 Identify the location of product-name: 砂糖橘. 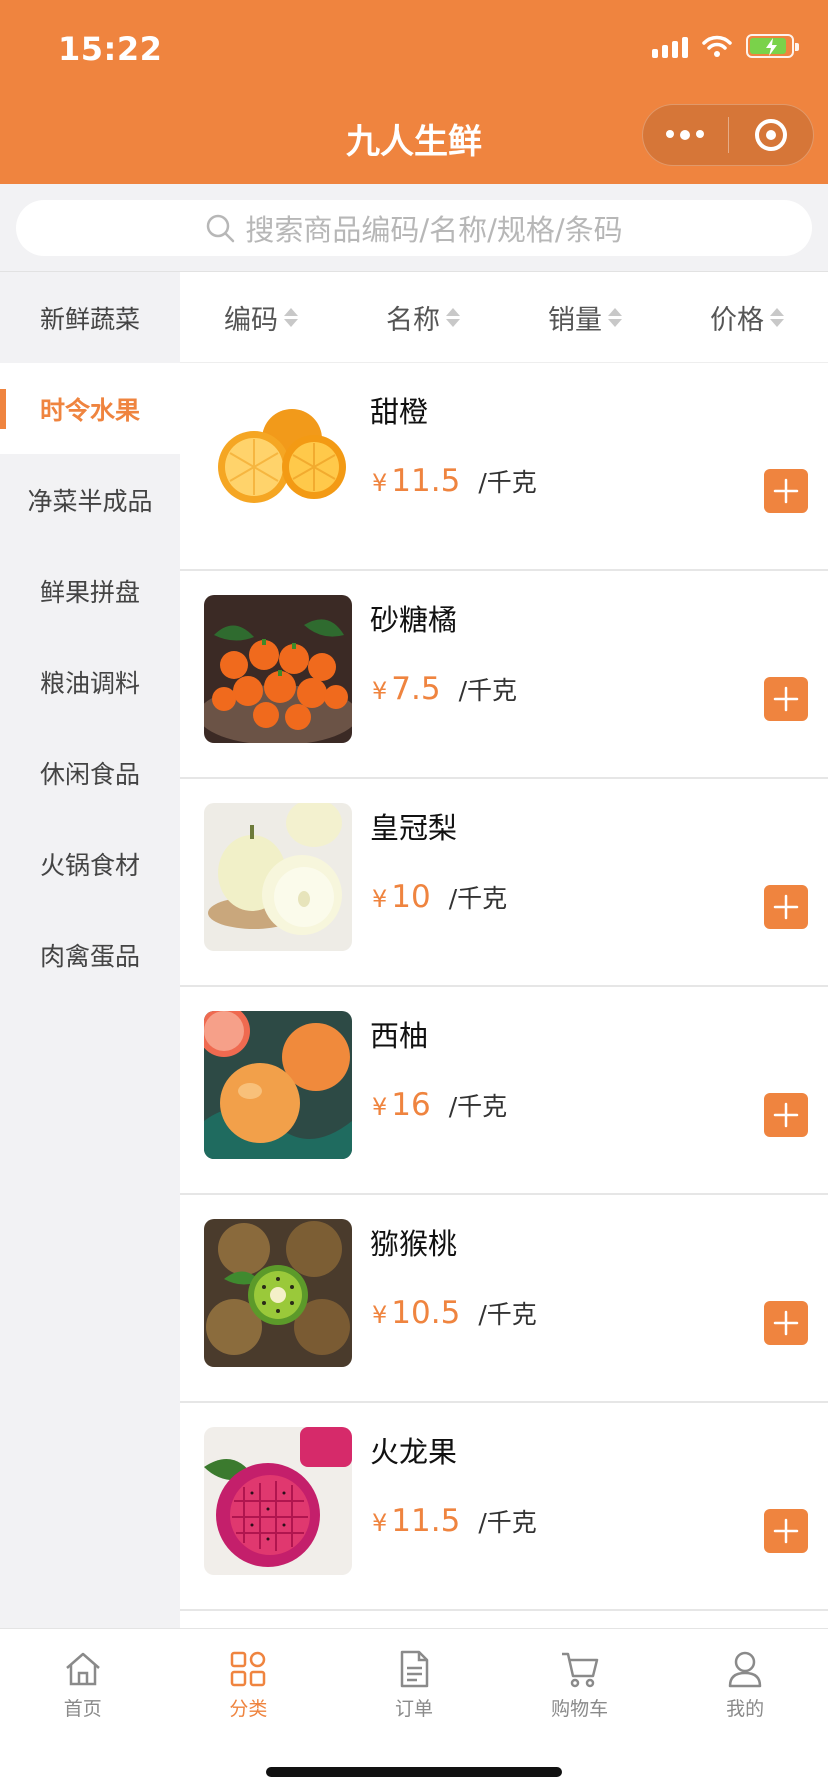
(414, 620).